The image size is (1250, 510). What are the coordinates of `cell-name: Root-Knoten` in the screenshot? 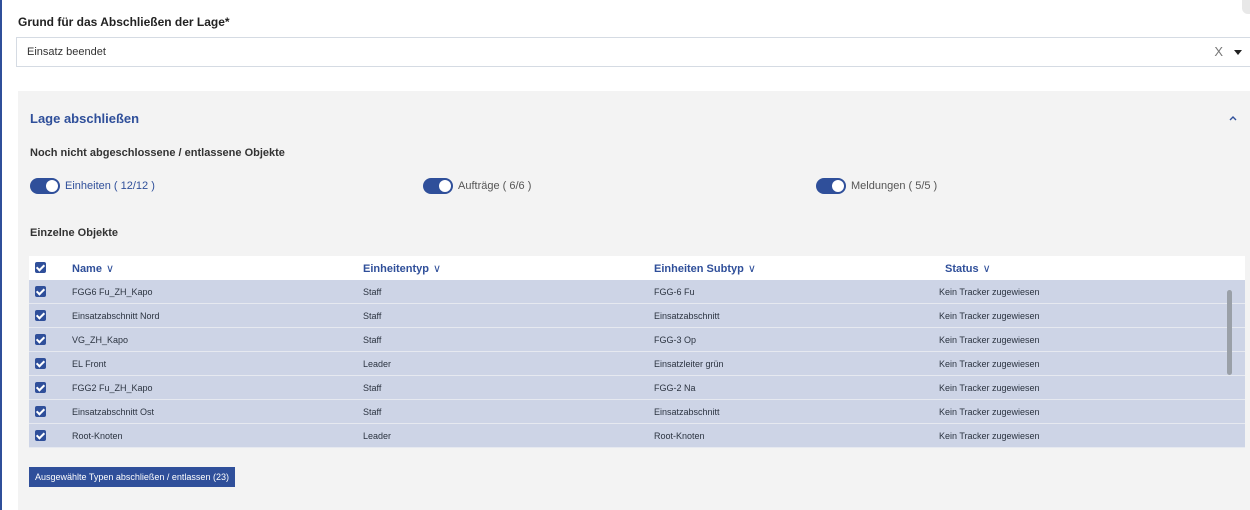 It's located at (97, 436).